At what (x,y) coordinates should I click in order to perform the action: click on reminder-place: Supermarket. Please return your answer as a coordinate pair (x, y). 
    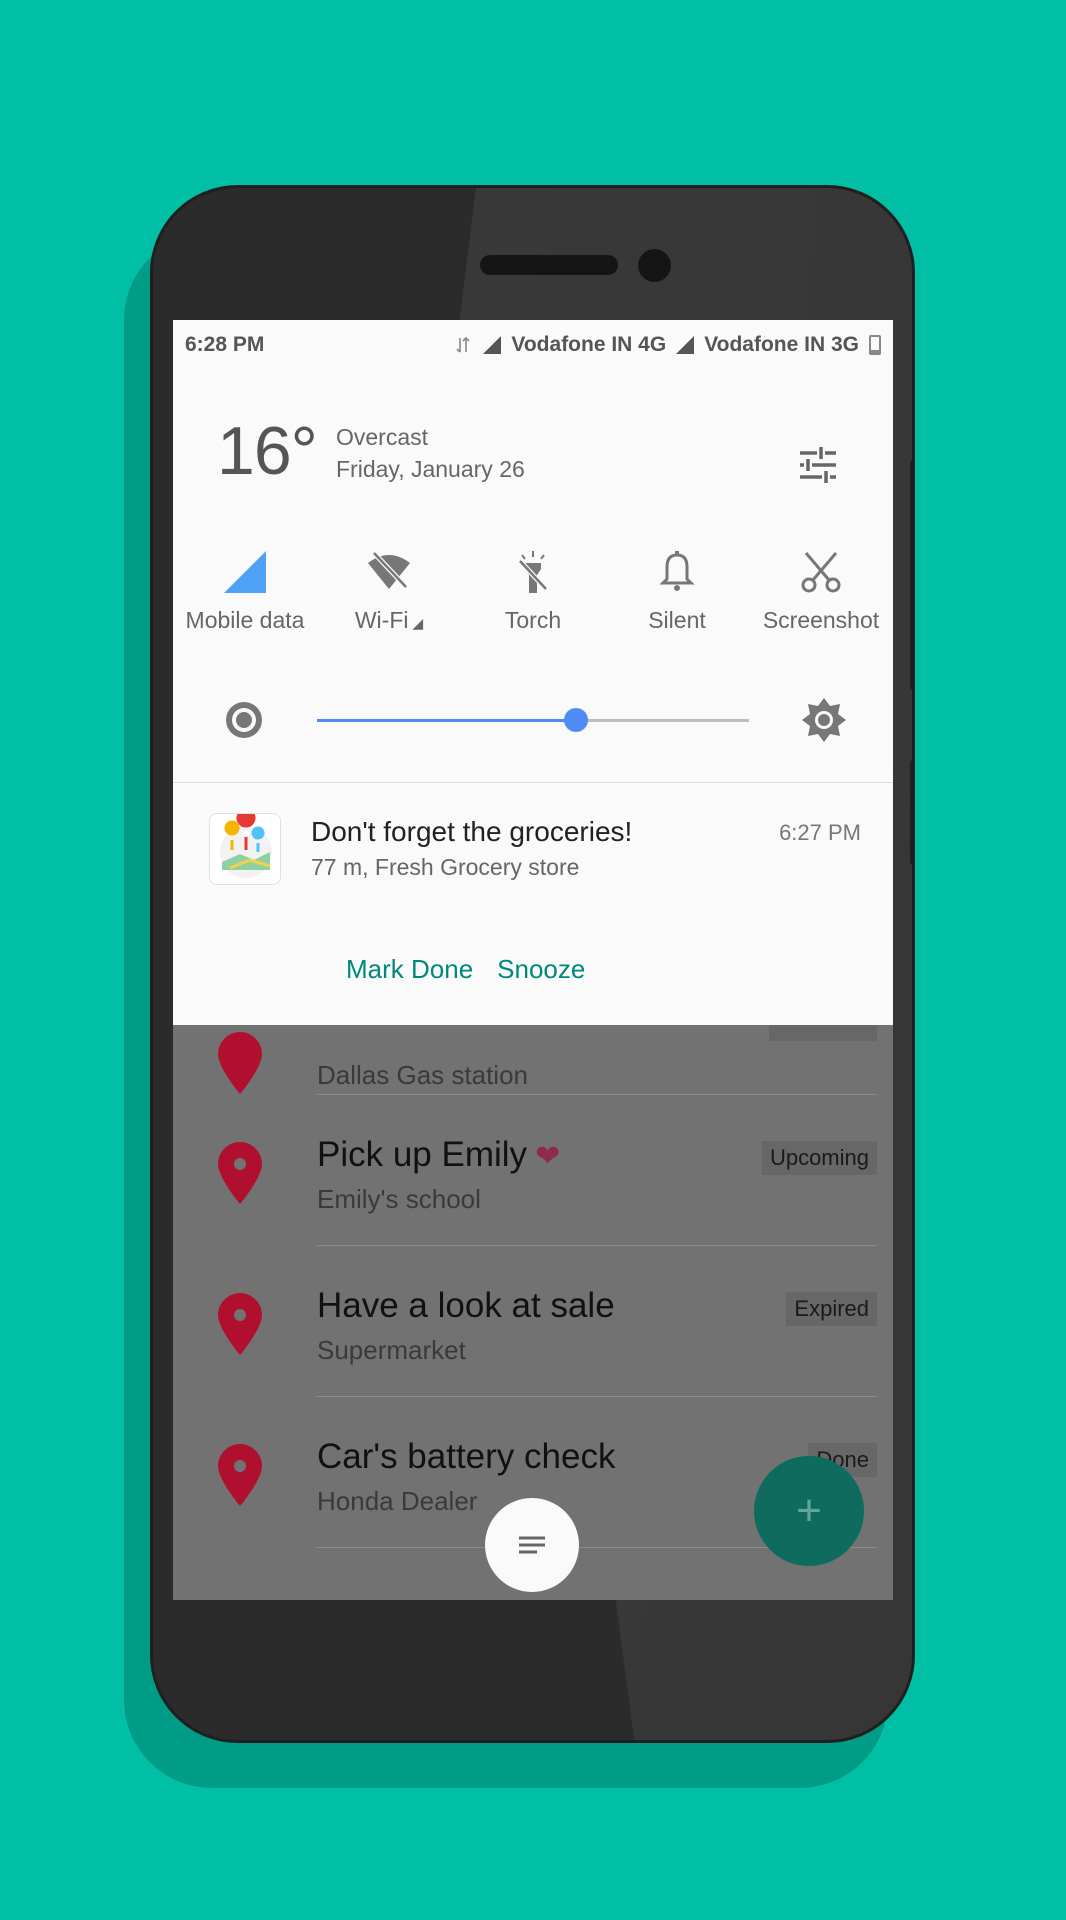
    Looking at the image, I should click on (391, 1350).